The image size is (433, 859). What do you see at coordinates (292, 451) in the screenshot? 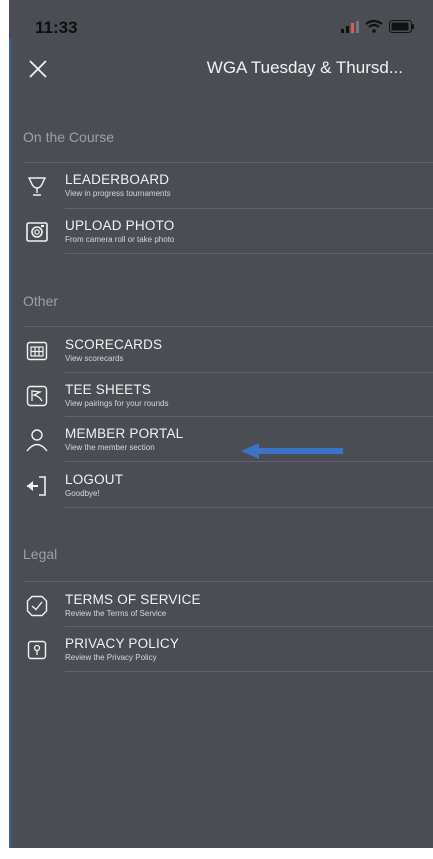
I see `annotation-arrow-icon` at bounding box center [292, 451].